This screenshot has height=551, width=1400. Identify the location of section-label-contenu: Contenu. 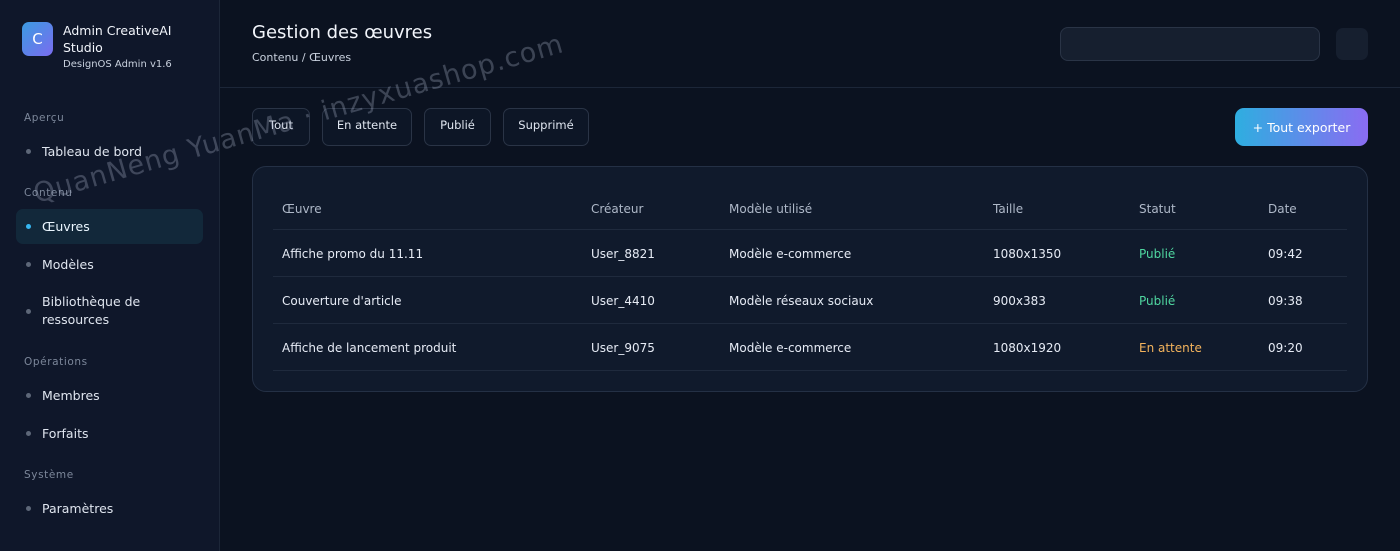
(48, 193).